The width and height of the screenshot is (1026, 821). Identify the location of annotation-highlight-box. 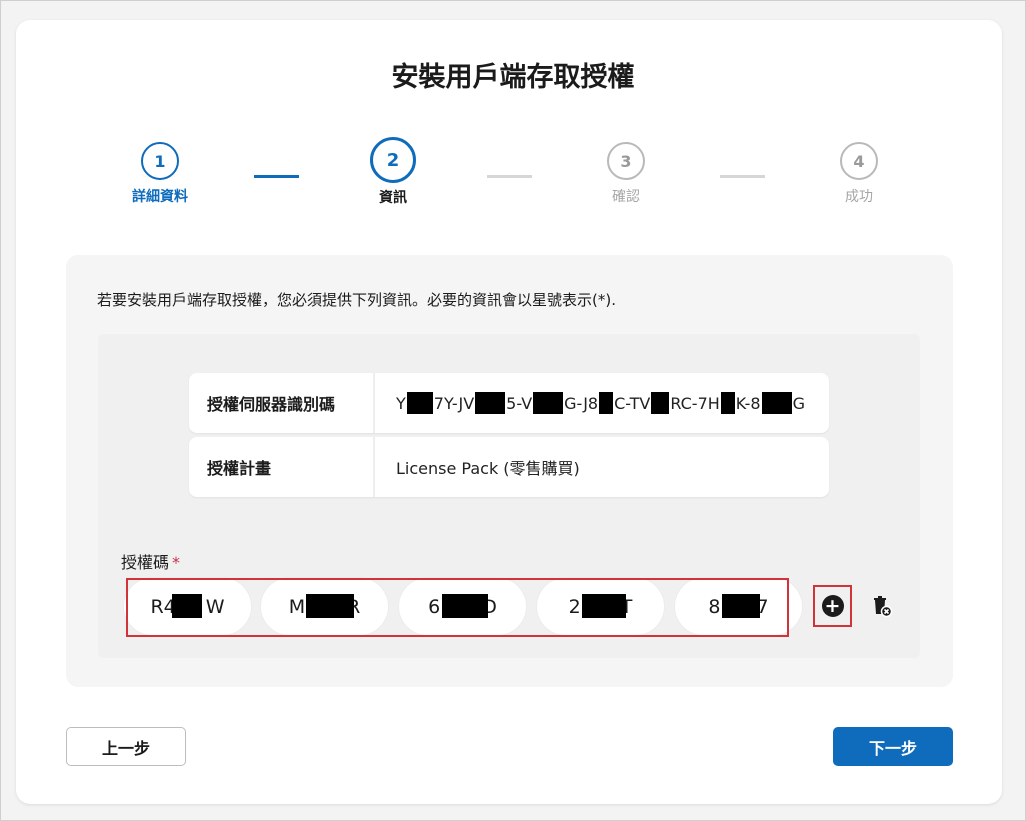
(457, 607).